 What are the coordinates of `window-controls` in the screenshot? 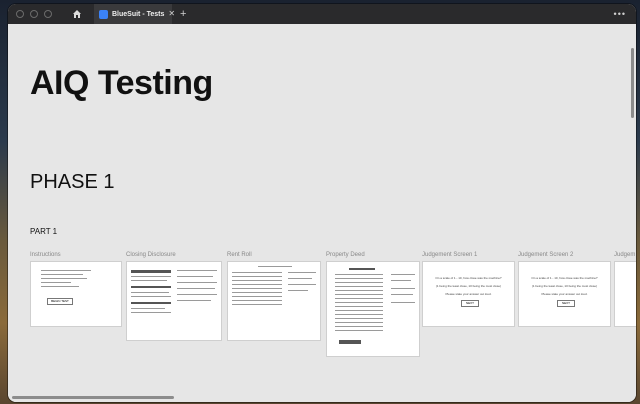 It's located at (34, 14).